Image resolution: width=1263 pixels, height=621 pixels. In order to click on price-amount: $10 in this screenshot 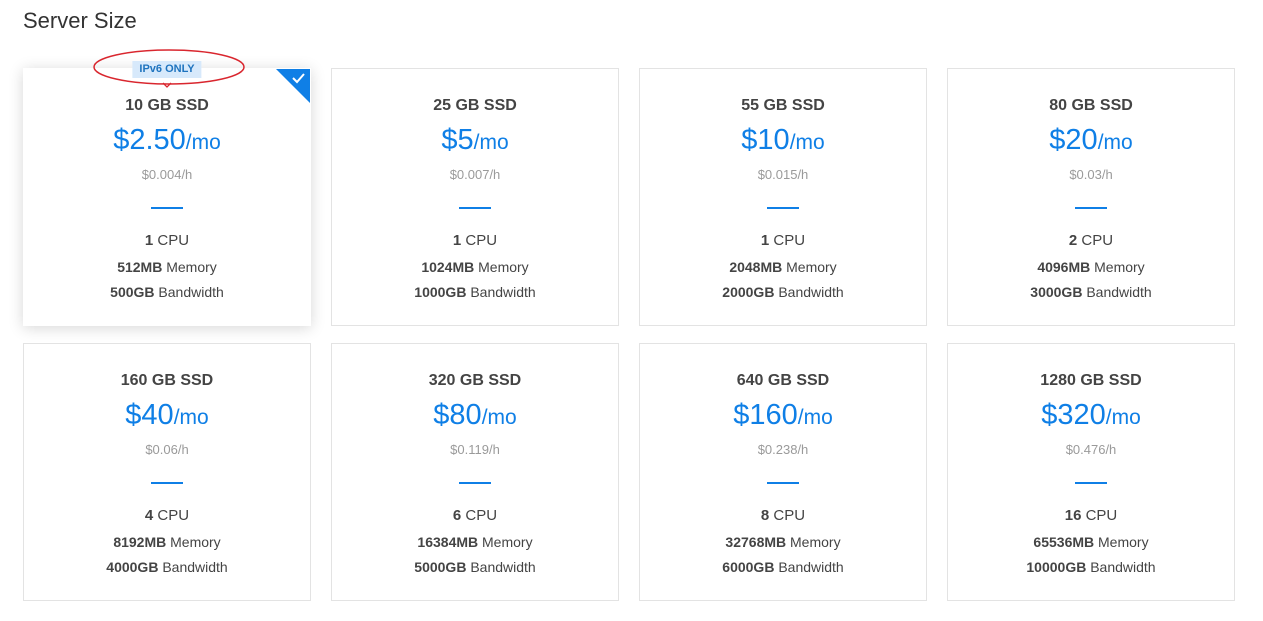, I will do `click(765, 140)`.